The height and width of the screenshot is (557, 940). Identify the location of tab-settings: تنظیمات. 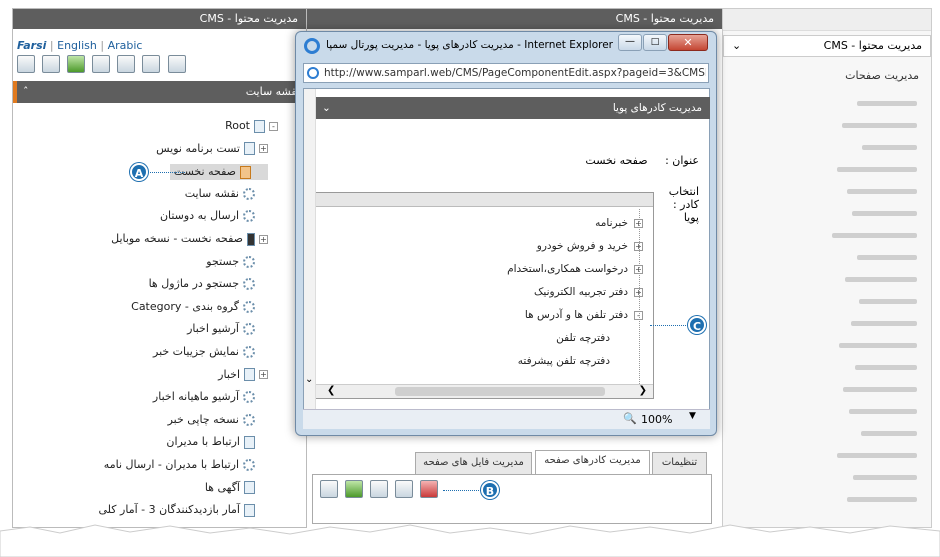
(679, 463).